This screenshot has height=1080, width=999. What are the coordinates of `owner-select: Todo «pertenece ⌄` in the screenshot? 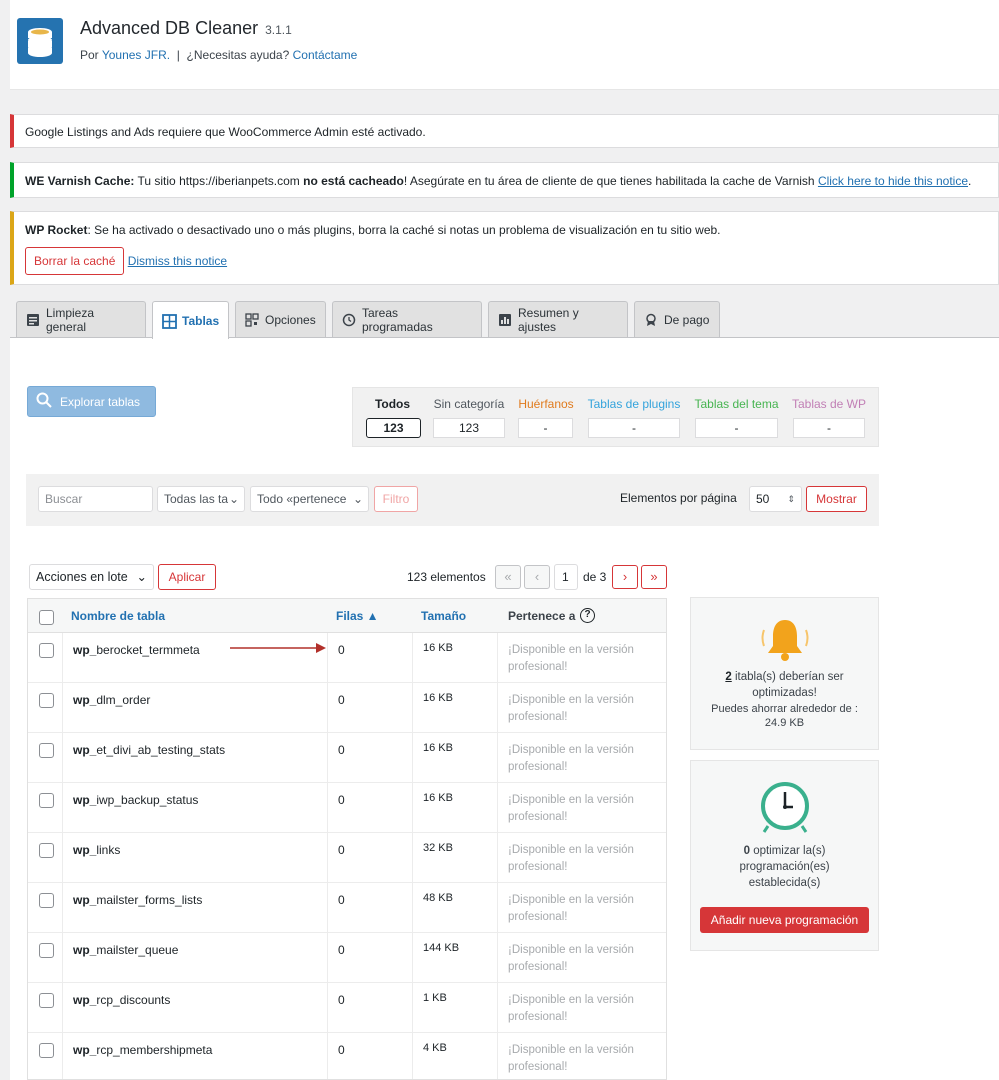 It's located at (309, 499).